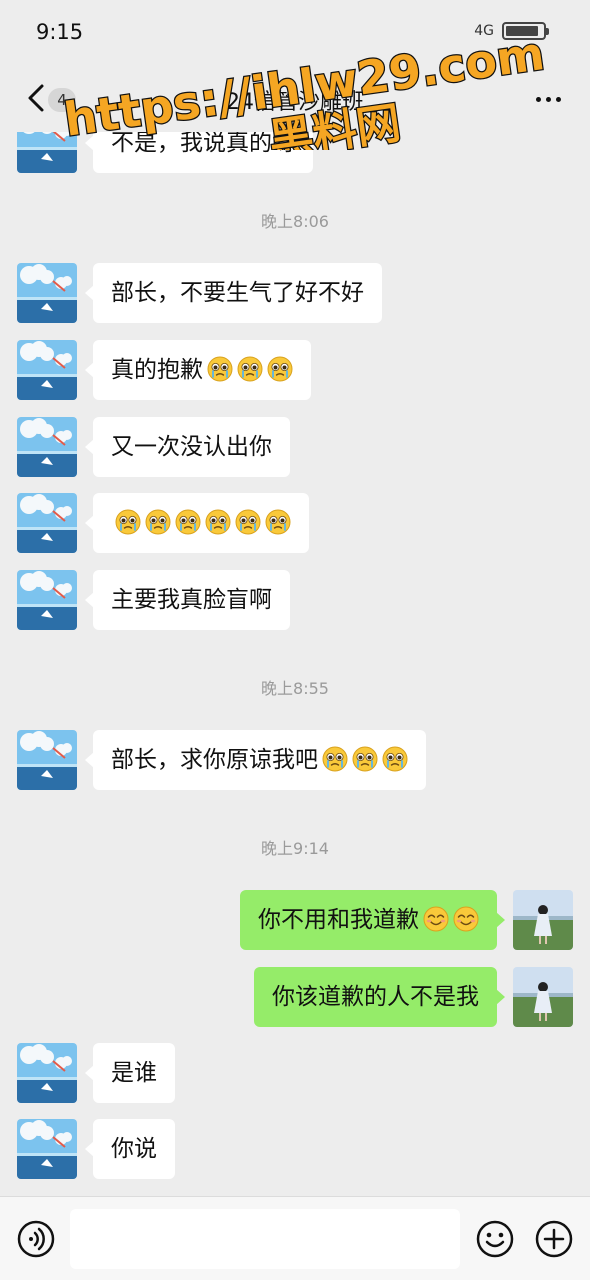 This screenshot has width=590, height=1280. I want to click on message-row-received: 你说, so click(295, 1149).